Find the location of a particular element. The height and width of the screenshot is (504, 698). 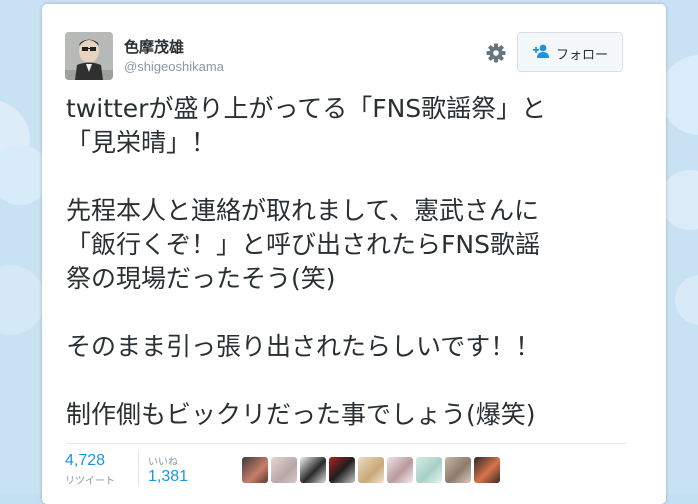

retweet-count: 4,728 is located at coordinates (85, 460).